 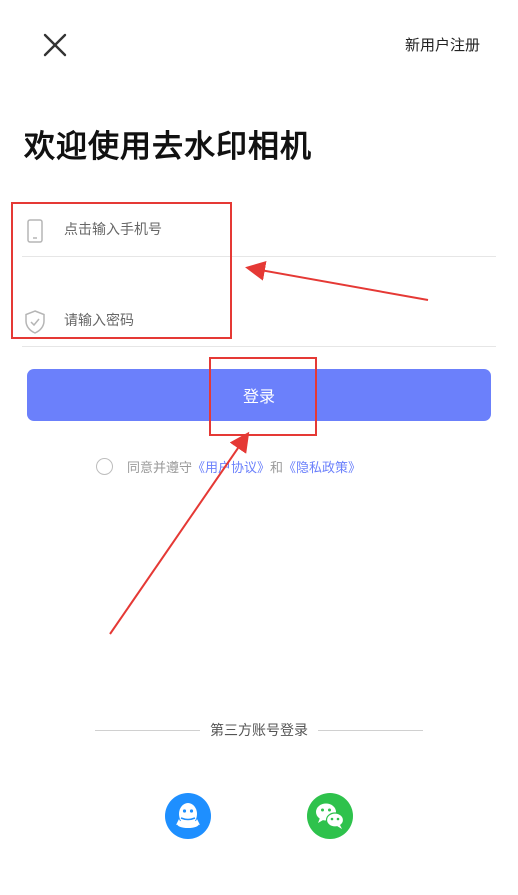 I want to click on close-icon, so click(x=55, y=45).